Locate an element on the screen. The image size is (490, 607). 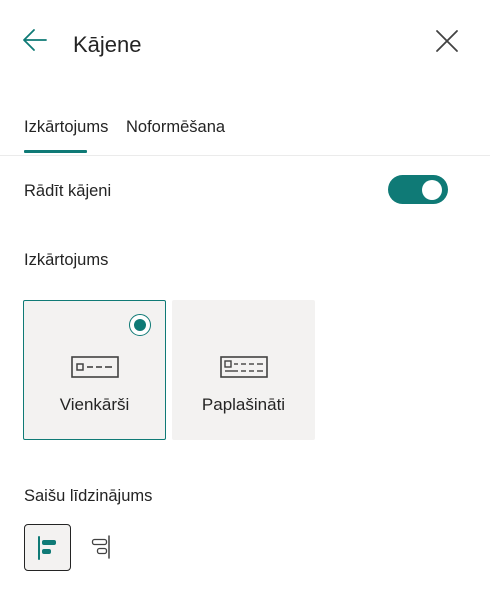
align-left-button is located at coordinates (47, 547).